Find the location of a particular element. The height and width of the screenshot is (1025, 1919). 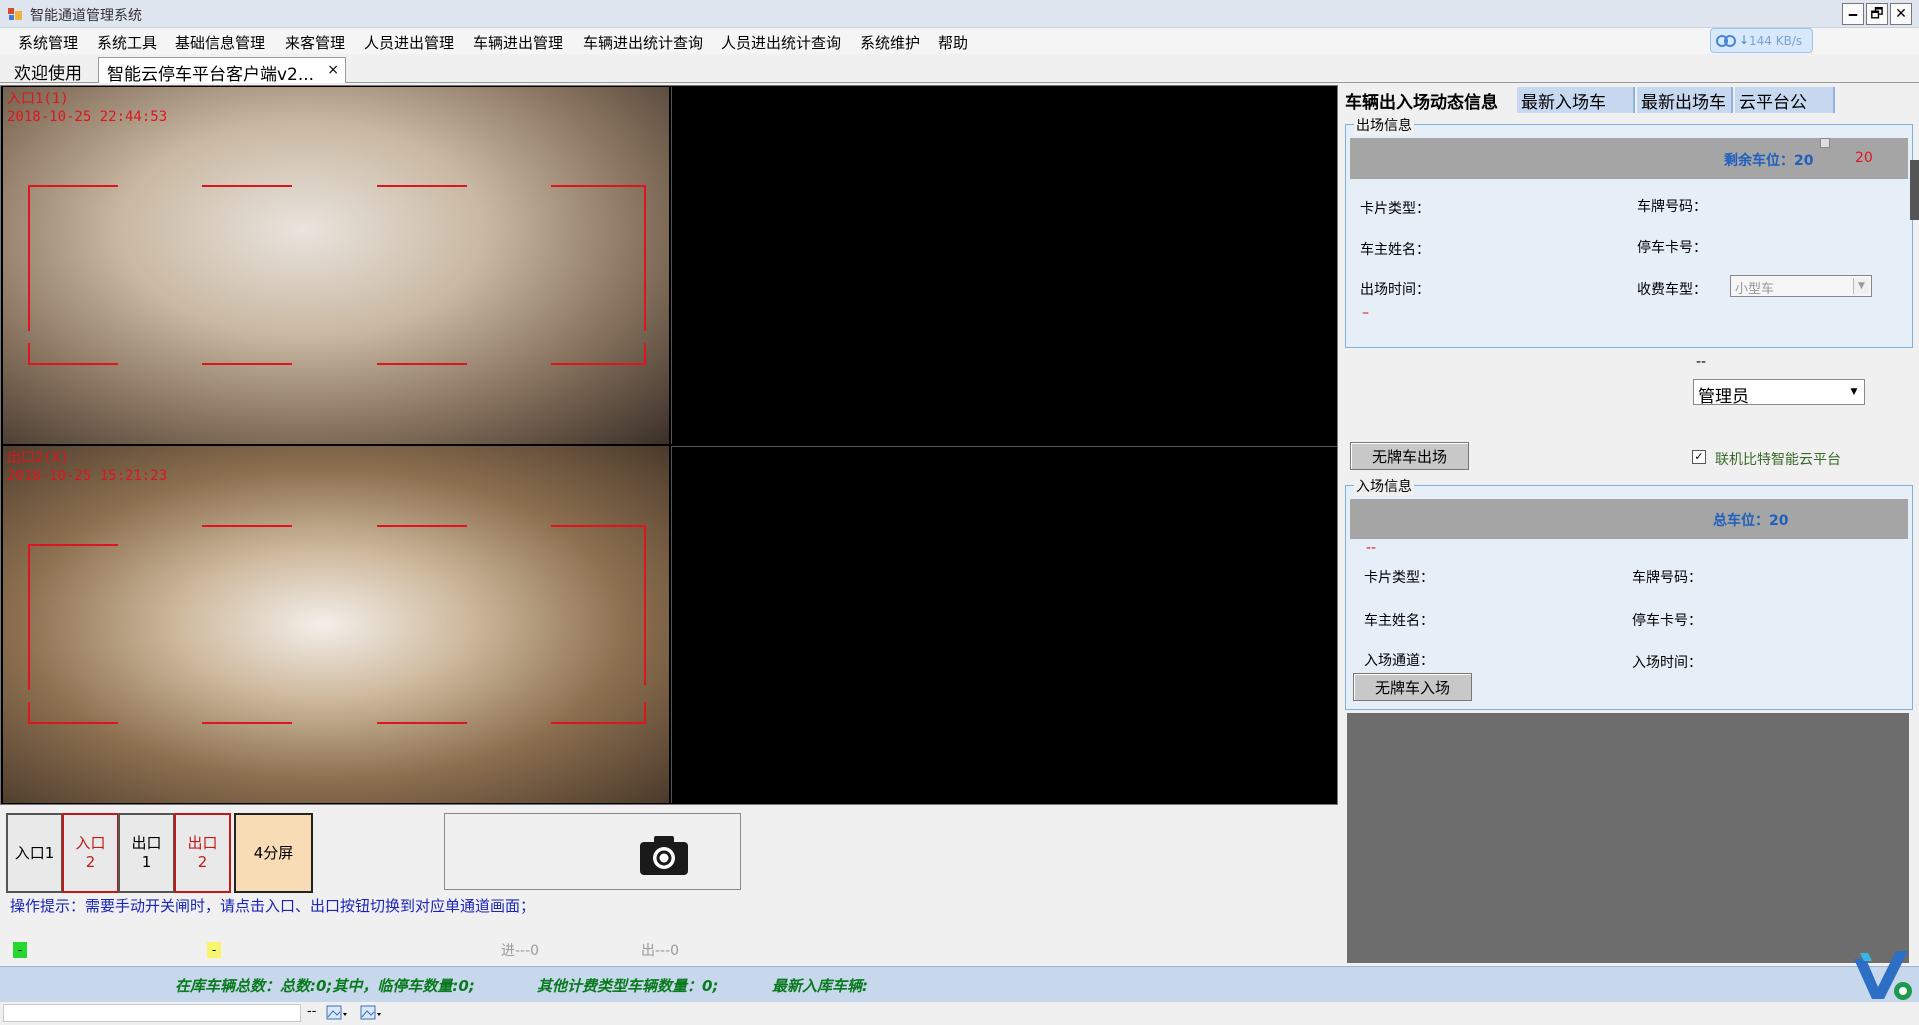

channel-button-entrance-2: 入口 2 is located at coordinates (90, 853).